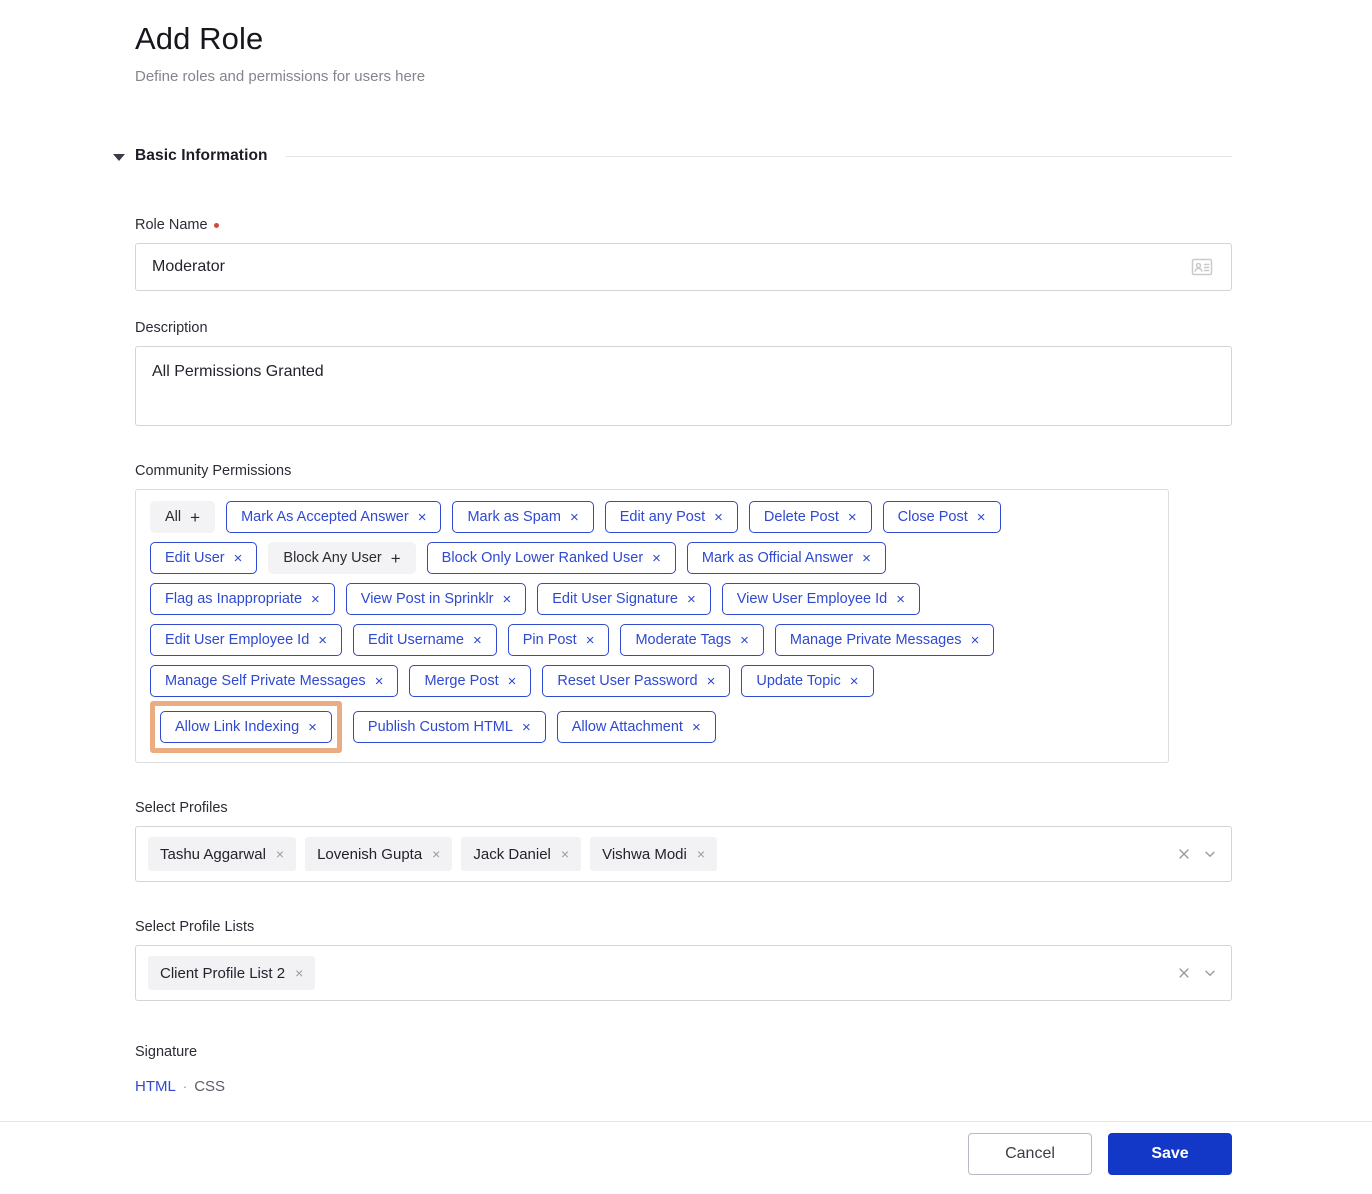  Describe the element at coordinates (875, 639) in the screenshot. I see `permission-chip-label: Manage Private Messages` at that location.